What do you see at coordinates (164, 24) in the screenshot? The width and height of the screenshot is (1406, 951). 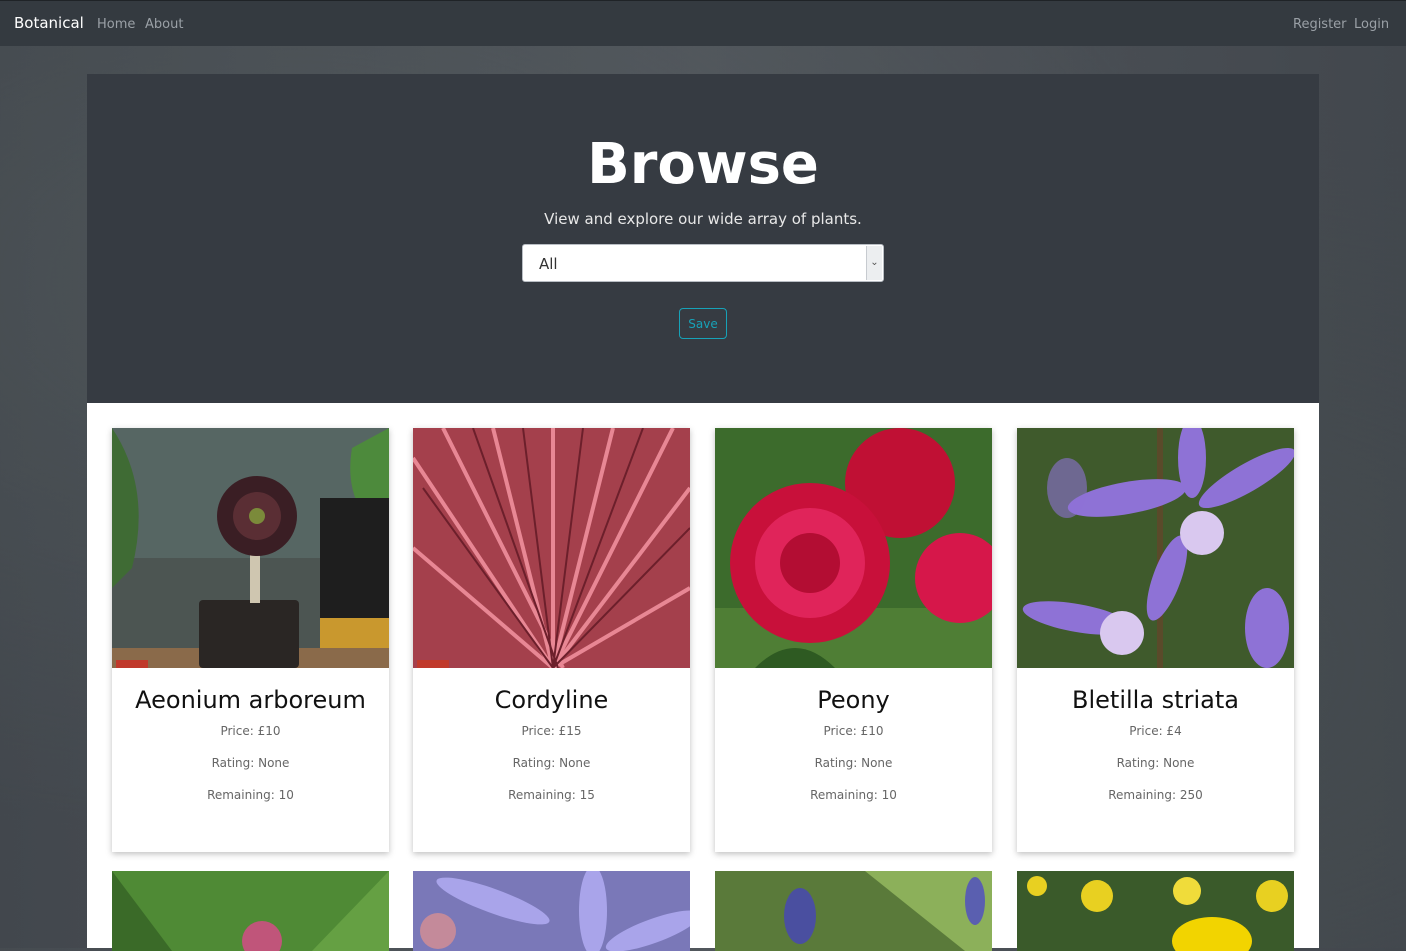 I see `nav-about-link: About` at bounding box center [164, 24].